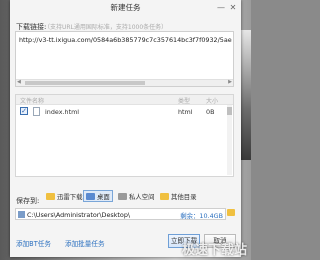 This screenshot has height=260, width=320. I want to click on column-size: 大小, so click(212, 101).